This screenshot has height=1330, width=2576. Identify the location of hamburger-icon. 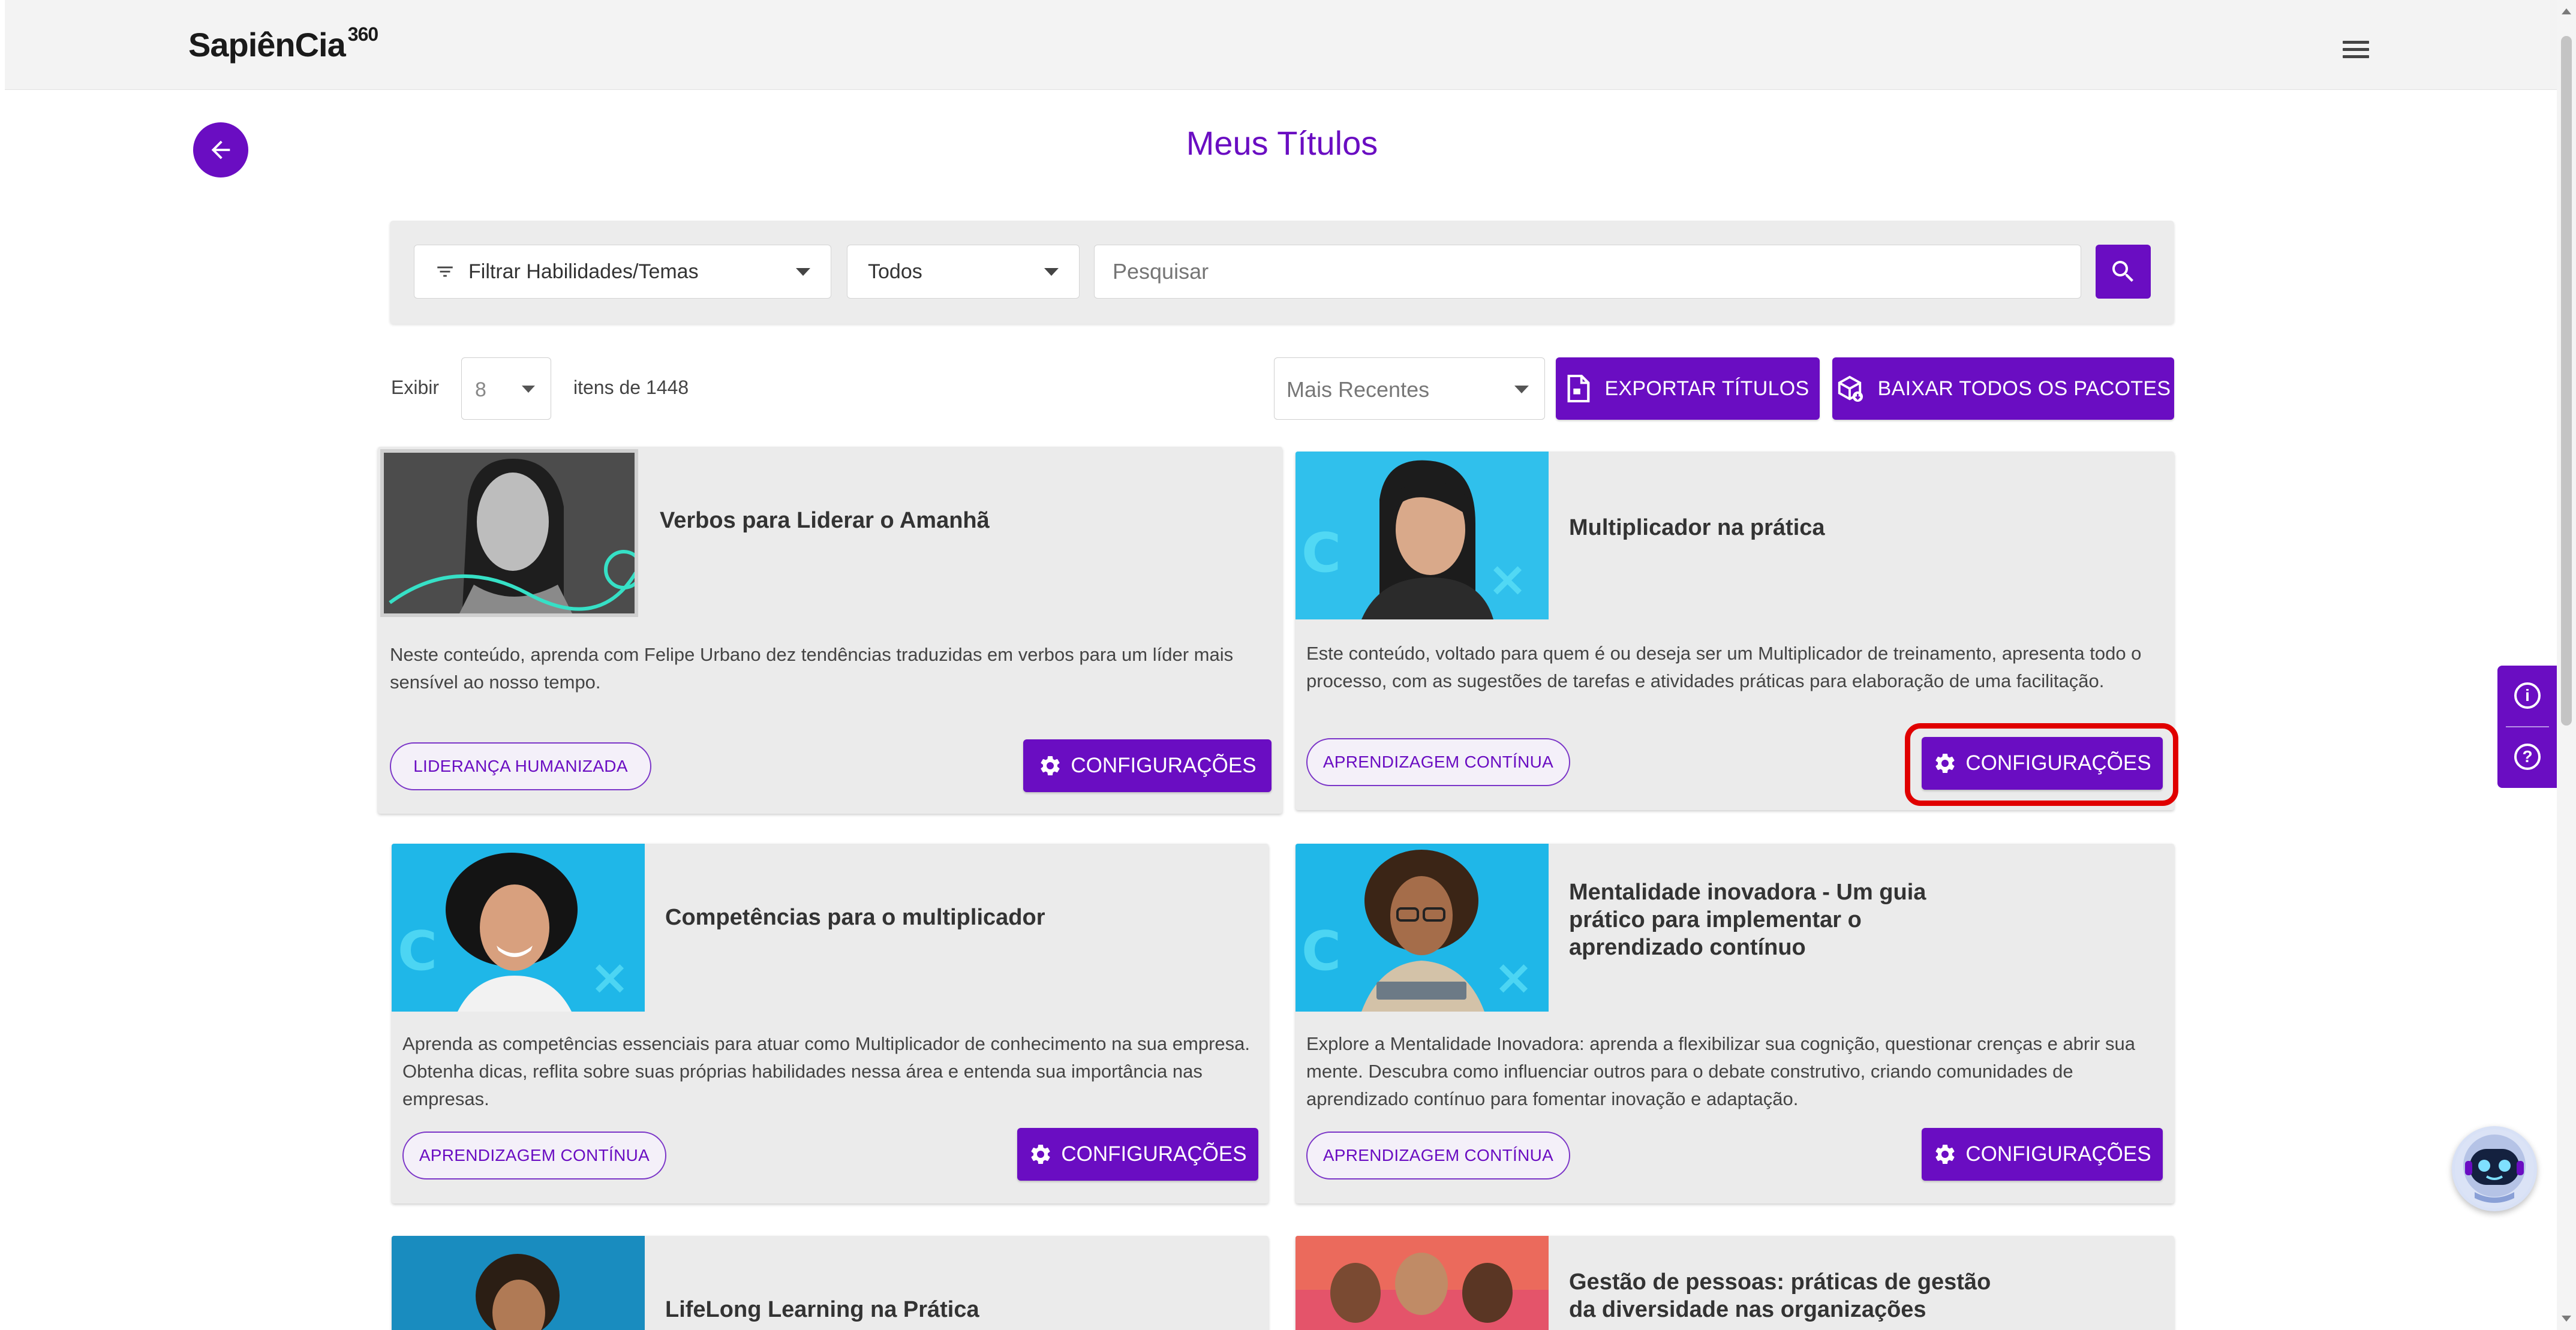
(2356, 50).